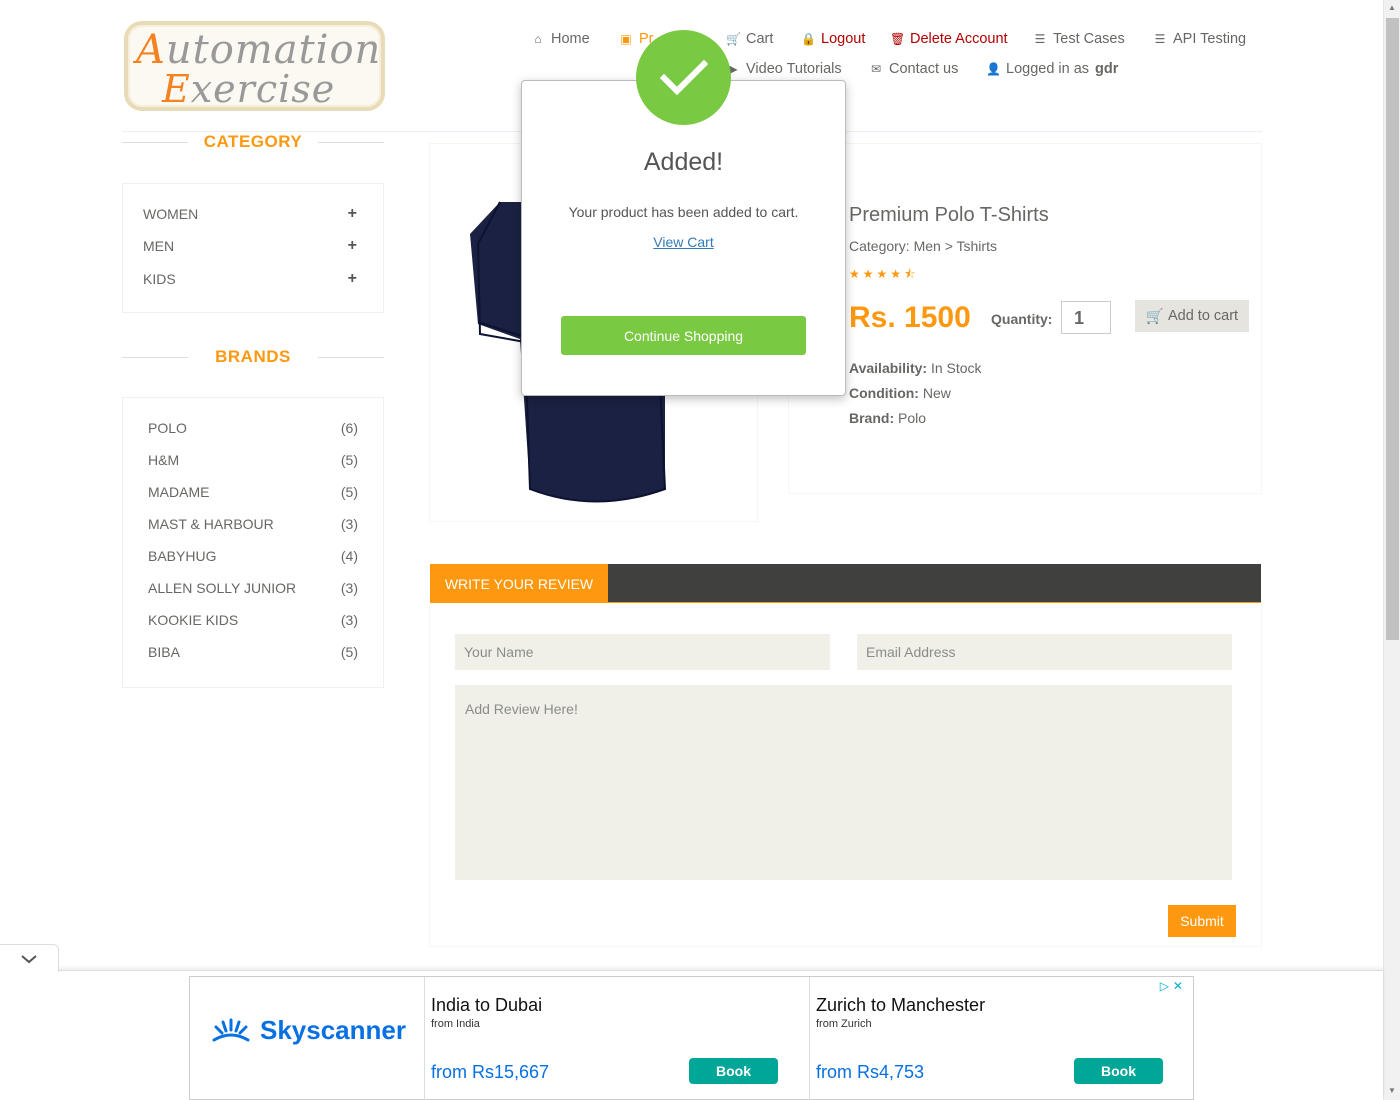 Image resolution: width=1400 pixels, height=1100 pixels. Describe the element at coordinates (253, 357) in the screenshot. I see `brands-title: BRANDS` at that location.